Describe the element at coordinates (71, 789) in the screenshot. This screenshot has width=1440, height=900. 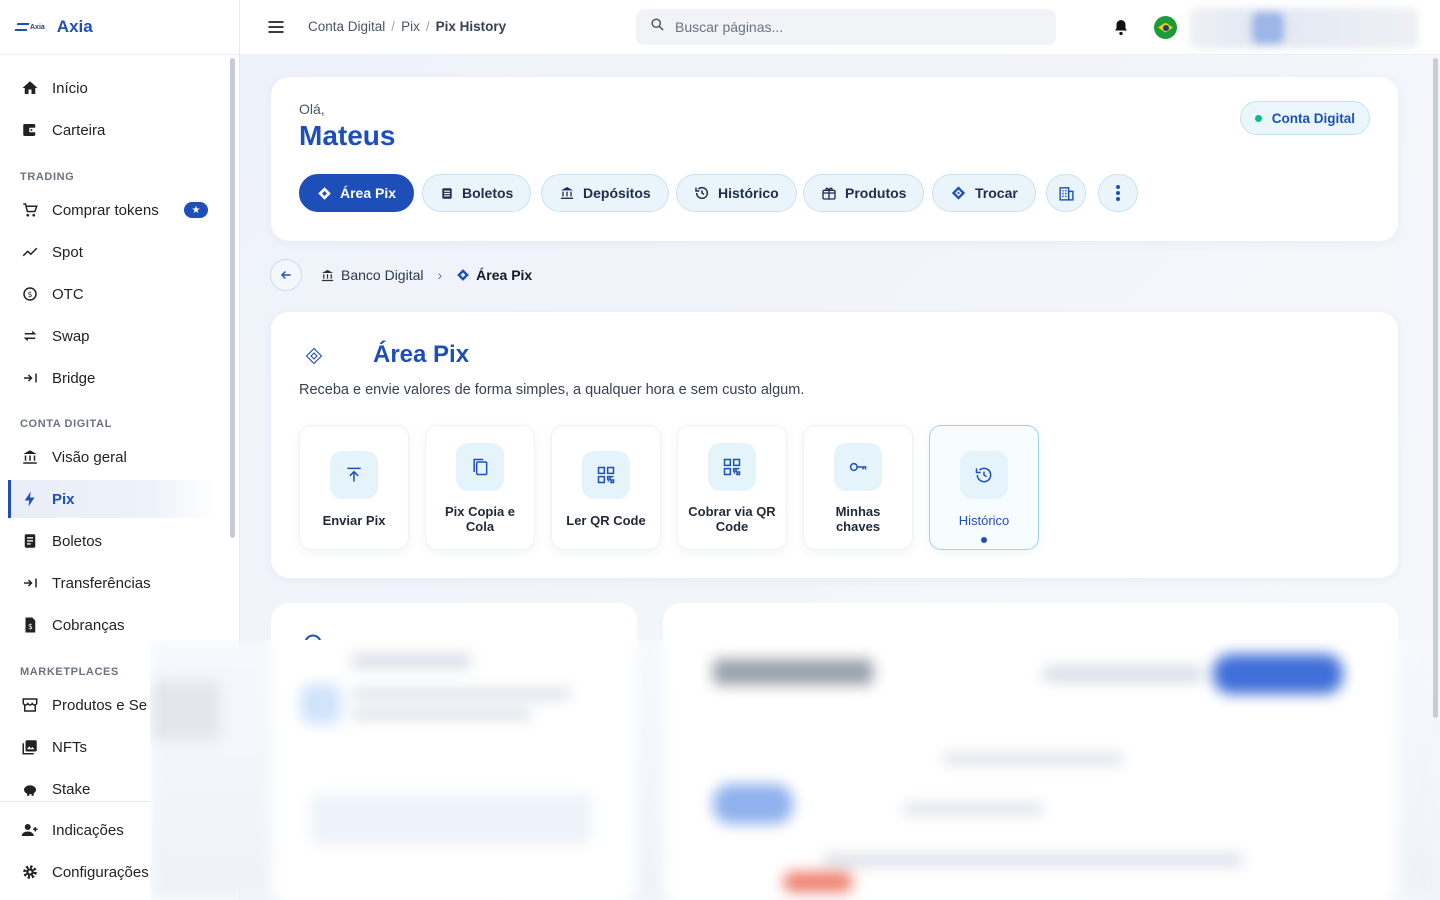
I see `sidebar-item-label: Stake` at that location.